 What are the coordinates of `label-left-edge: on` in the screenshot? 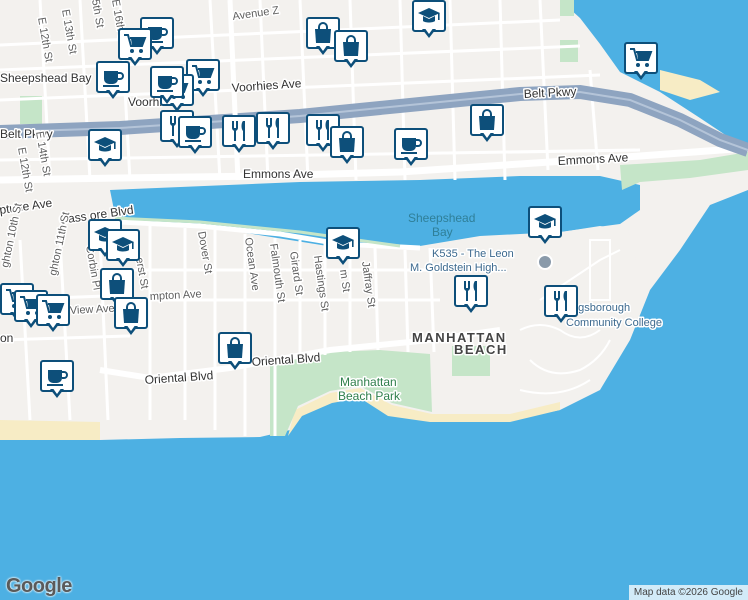 It's located at (6, 338).